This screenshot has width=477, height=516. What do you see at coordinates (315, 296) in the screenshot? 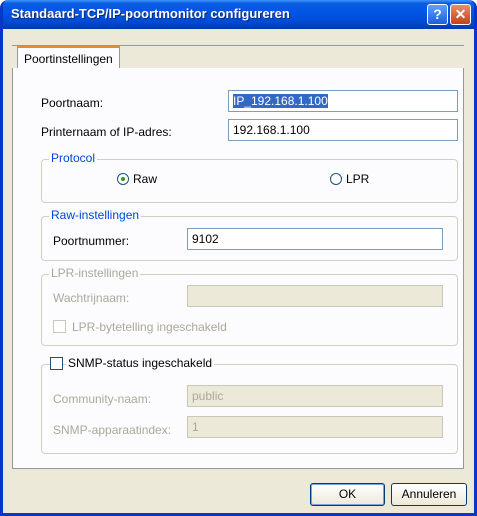
I see `queue-name-input` at bounding box center [315, 296].